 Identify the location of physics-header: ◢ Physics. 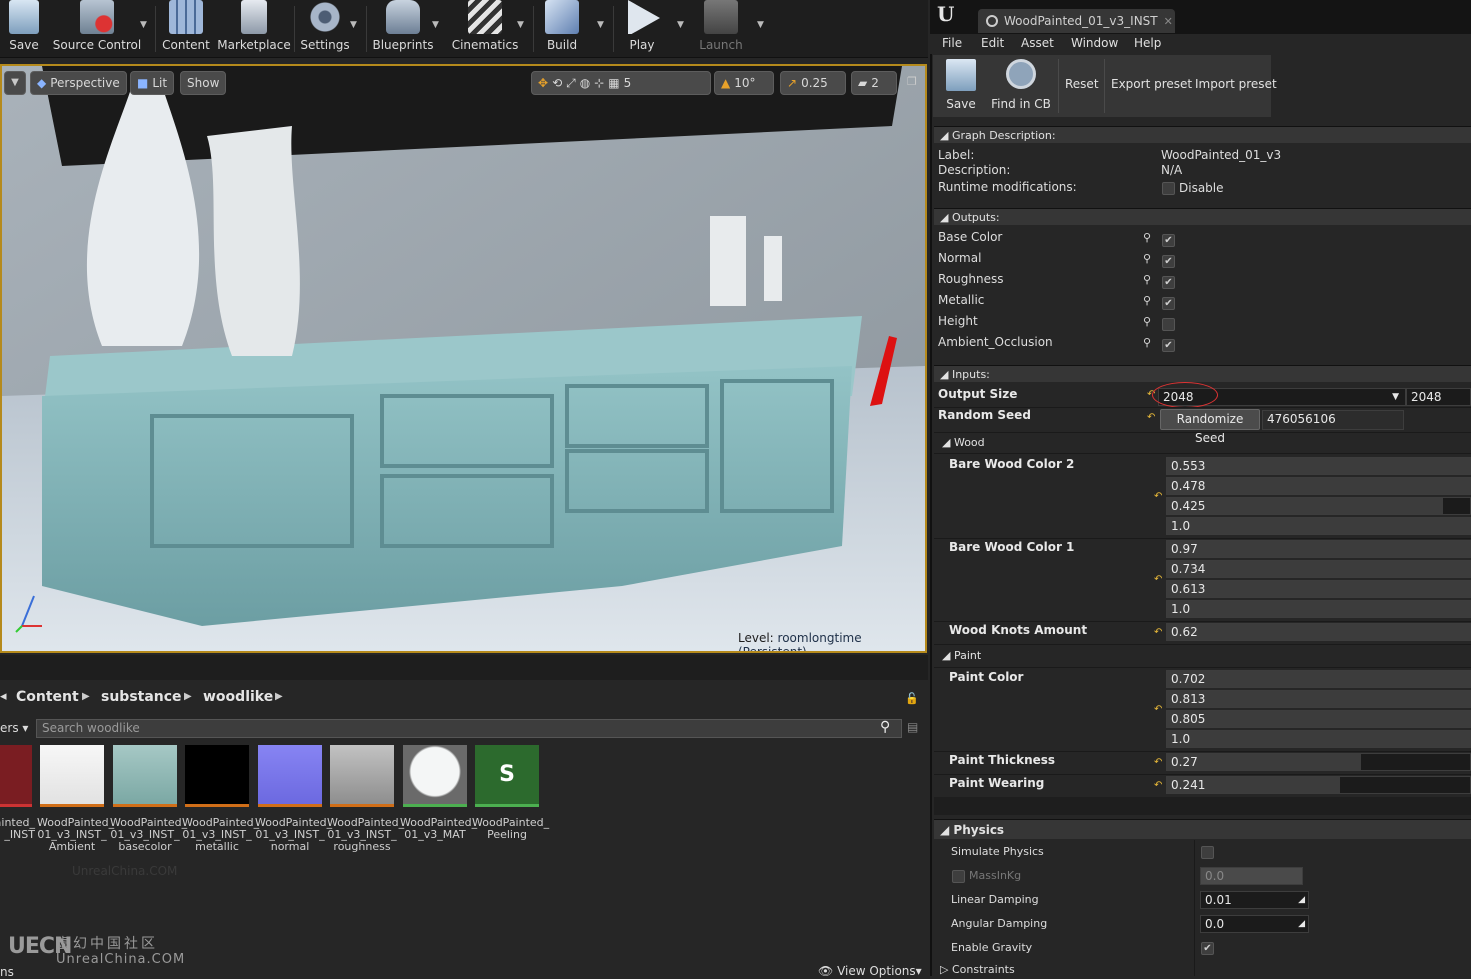
(1202, 829).